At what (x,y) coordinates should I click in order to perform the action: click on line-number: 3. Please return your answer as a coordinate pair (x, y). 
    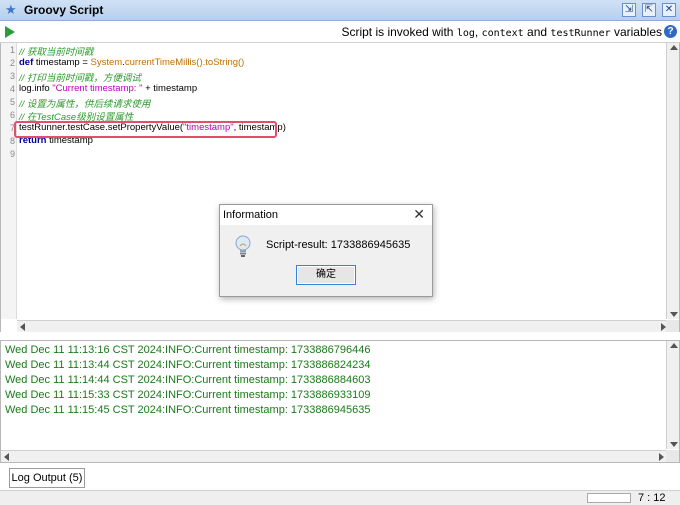
    Looking at the image, I should click on (12, 76).